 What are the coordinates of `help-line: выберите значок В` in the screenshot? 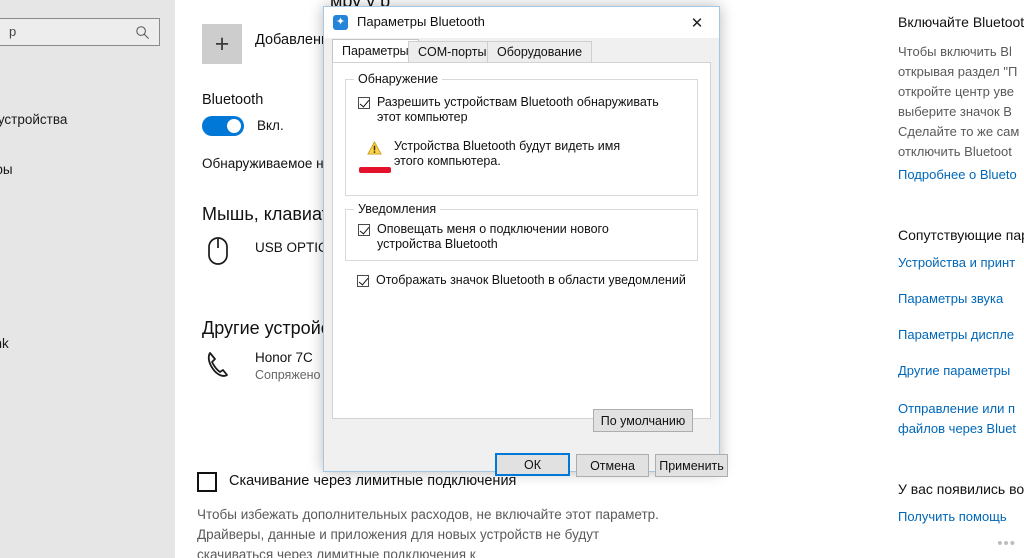 It's located at (955, 111).